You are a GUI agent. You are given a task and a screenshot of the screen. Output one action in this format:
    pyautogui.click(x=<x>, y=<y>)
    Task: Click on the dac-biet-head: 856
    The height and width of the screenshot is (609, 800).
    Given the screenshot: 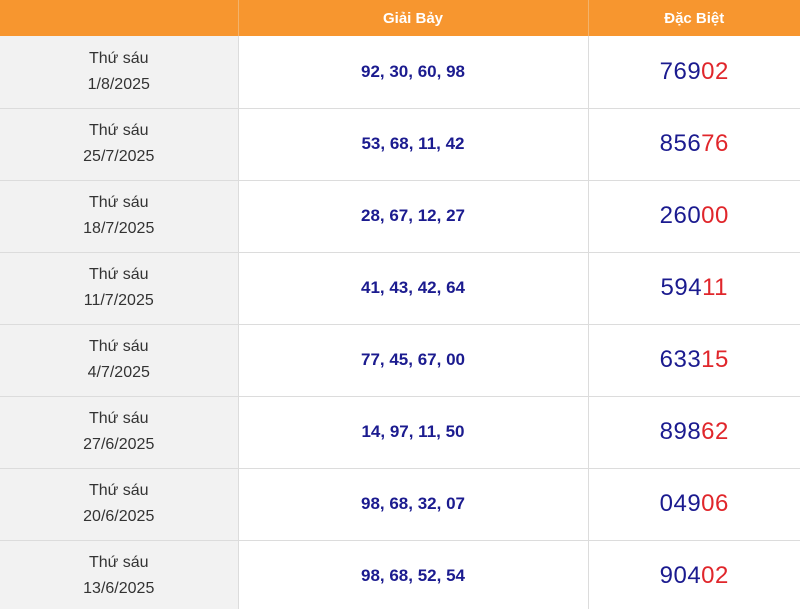 What is the action you would take?
    pyautogui.click(x=680, y=143)
    